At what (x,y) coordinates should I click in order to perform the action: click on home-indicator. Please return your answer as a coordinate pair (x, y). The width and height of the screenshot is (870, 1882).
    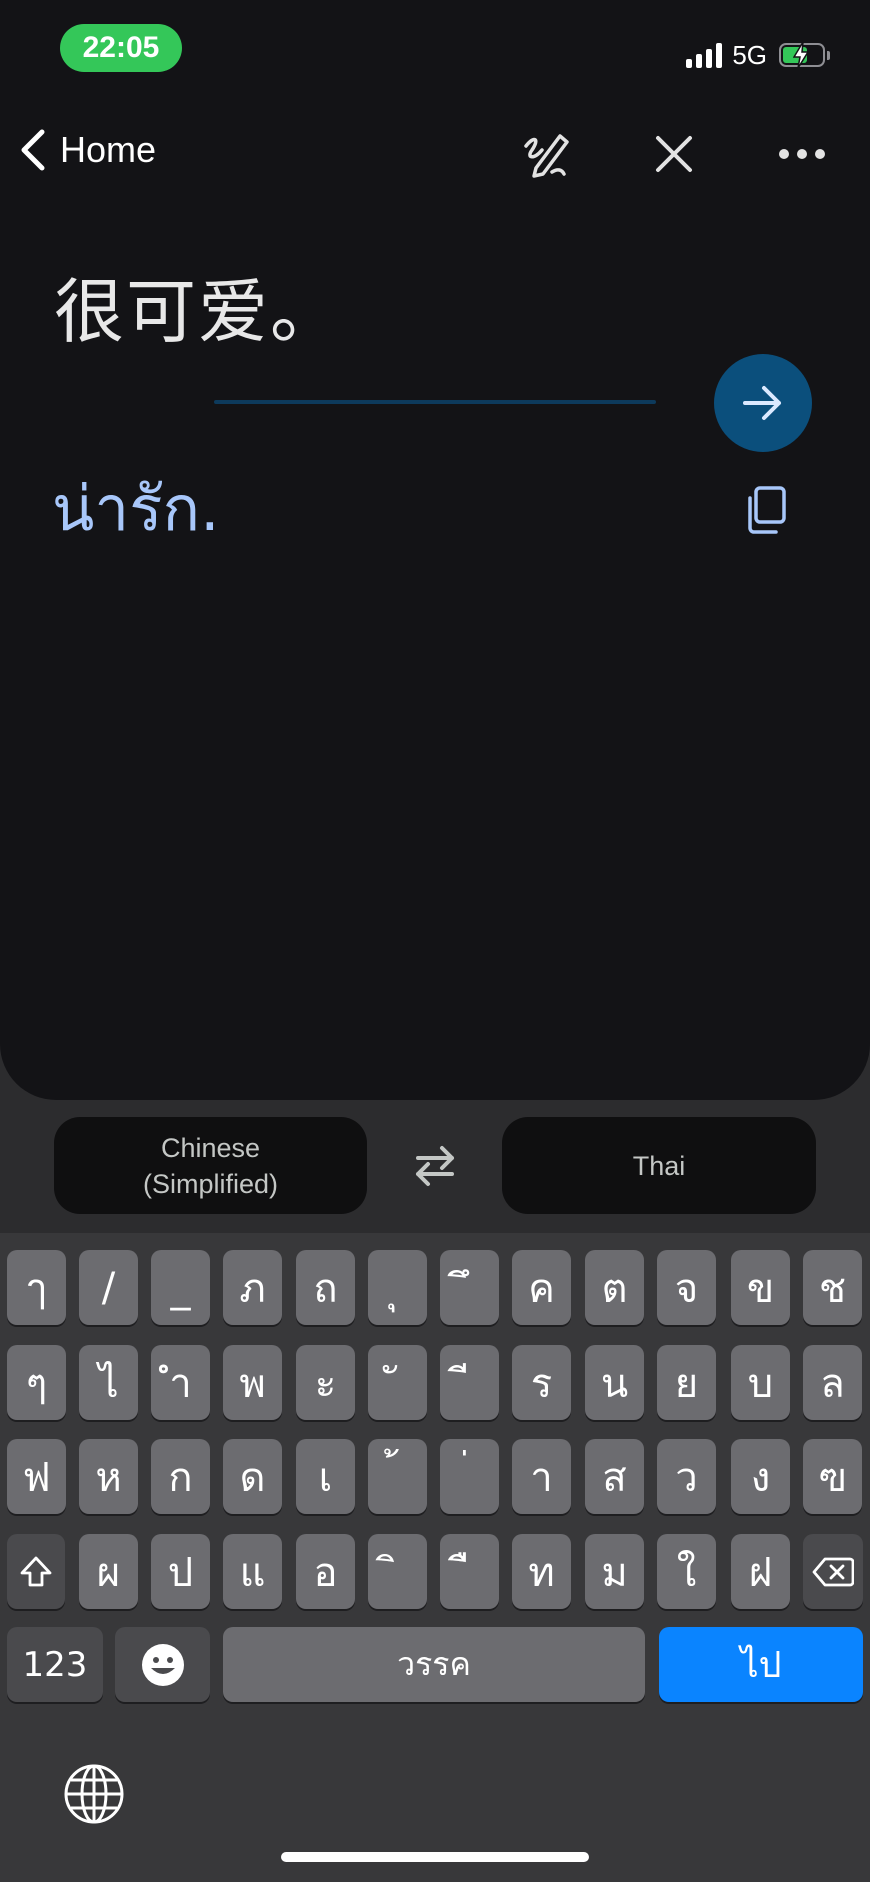
    Looking at the image, I should click on (435, 1857).